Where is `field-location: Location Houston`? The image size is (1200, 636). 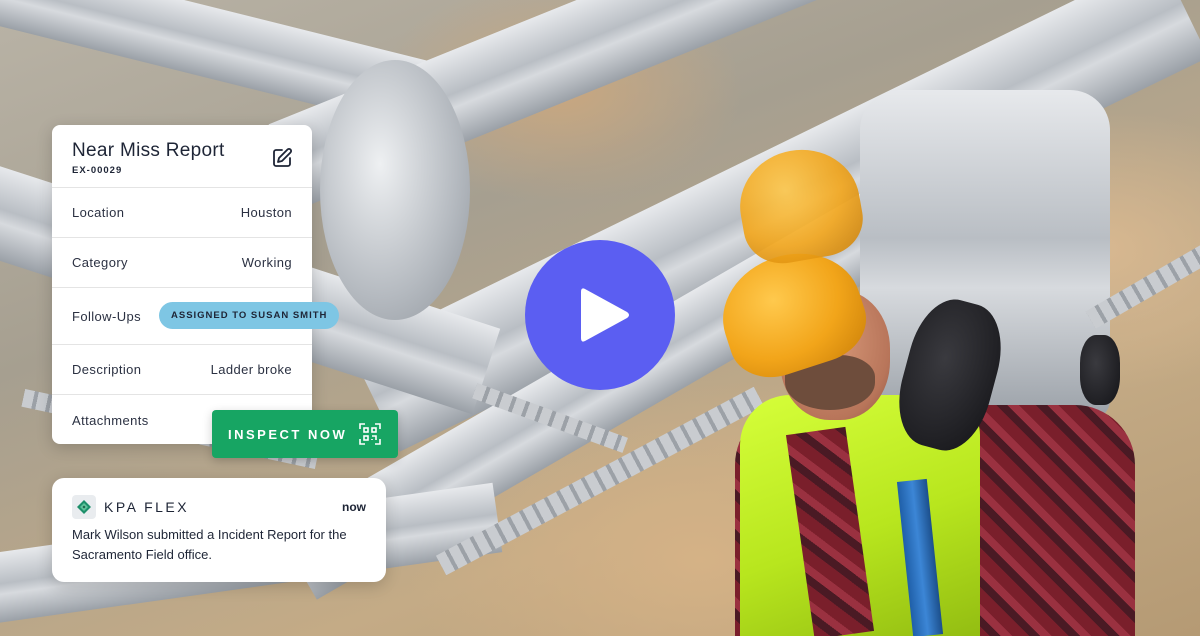
field-location: Location Houston is located at coordinates (182, 213).